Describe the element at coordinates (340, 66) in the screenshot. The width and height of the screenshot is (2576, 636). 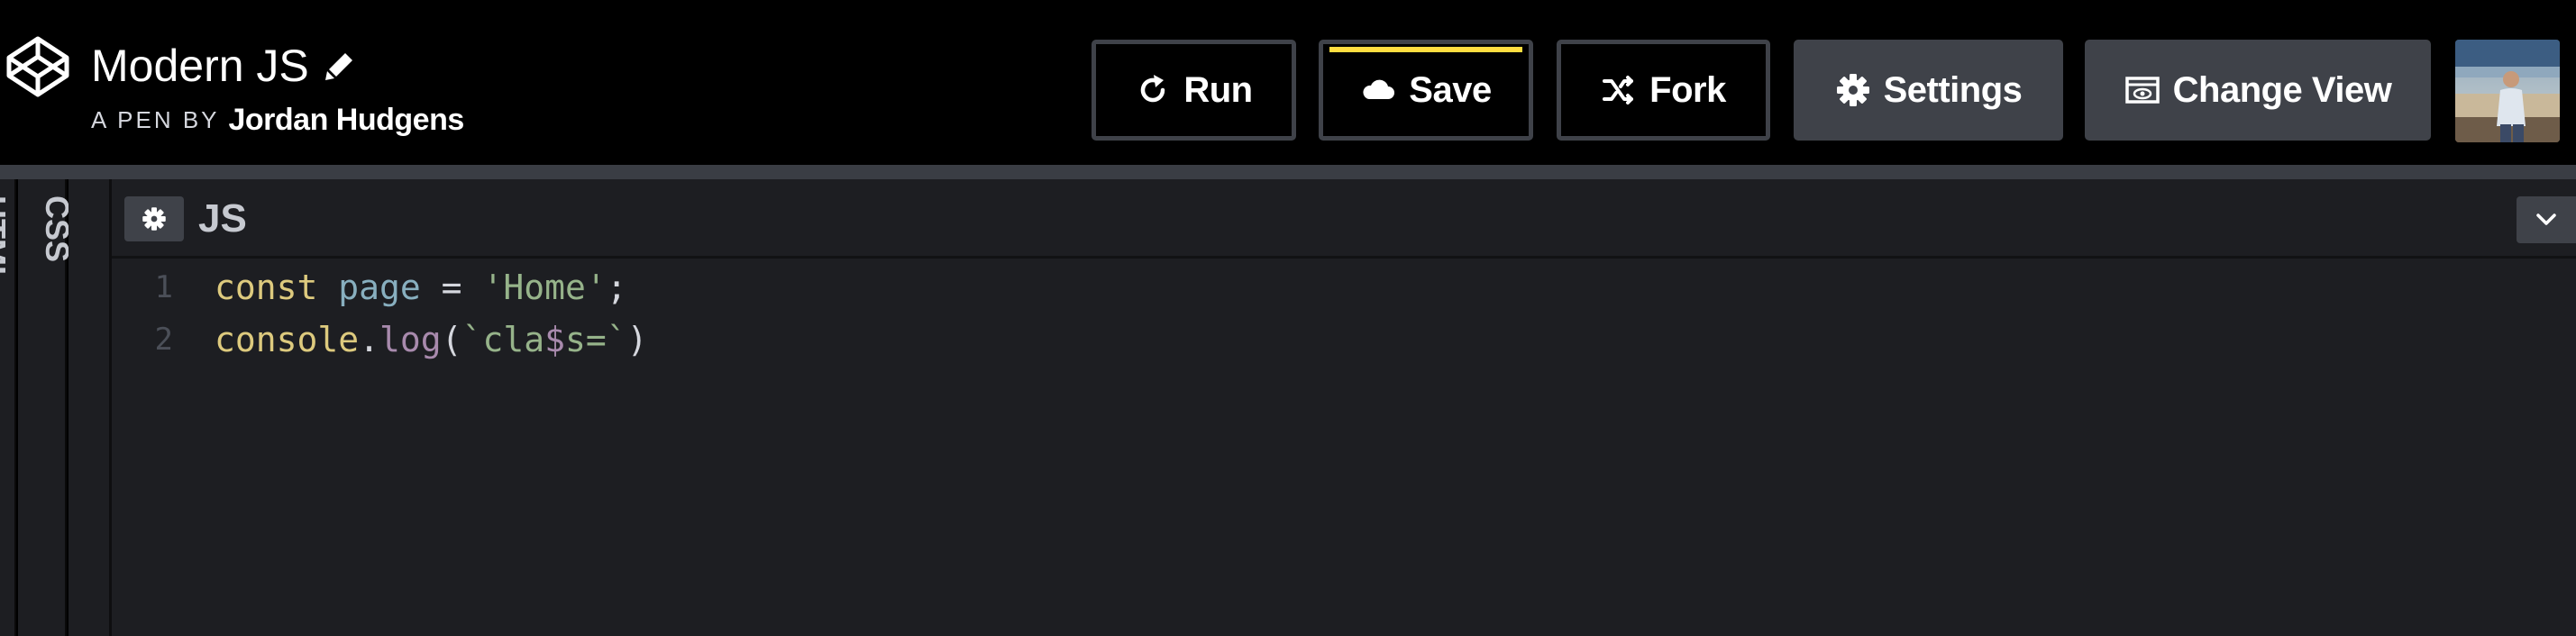
I see `pencil-icon` at that location.